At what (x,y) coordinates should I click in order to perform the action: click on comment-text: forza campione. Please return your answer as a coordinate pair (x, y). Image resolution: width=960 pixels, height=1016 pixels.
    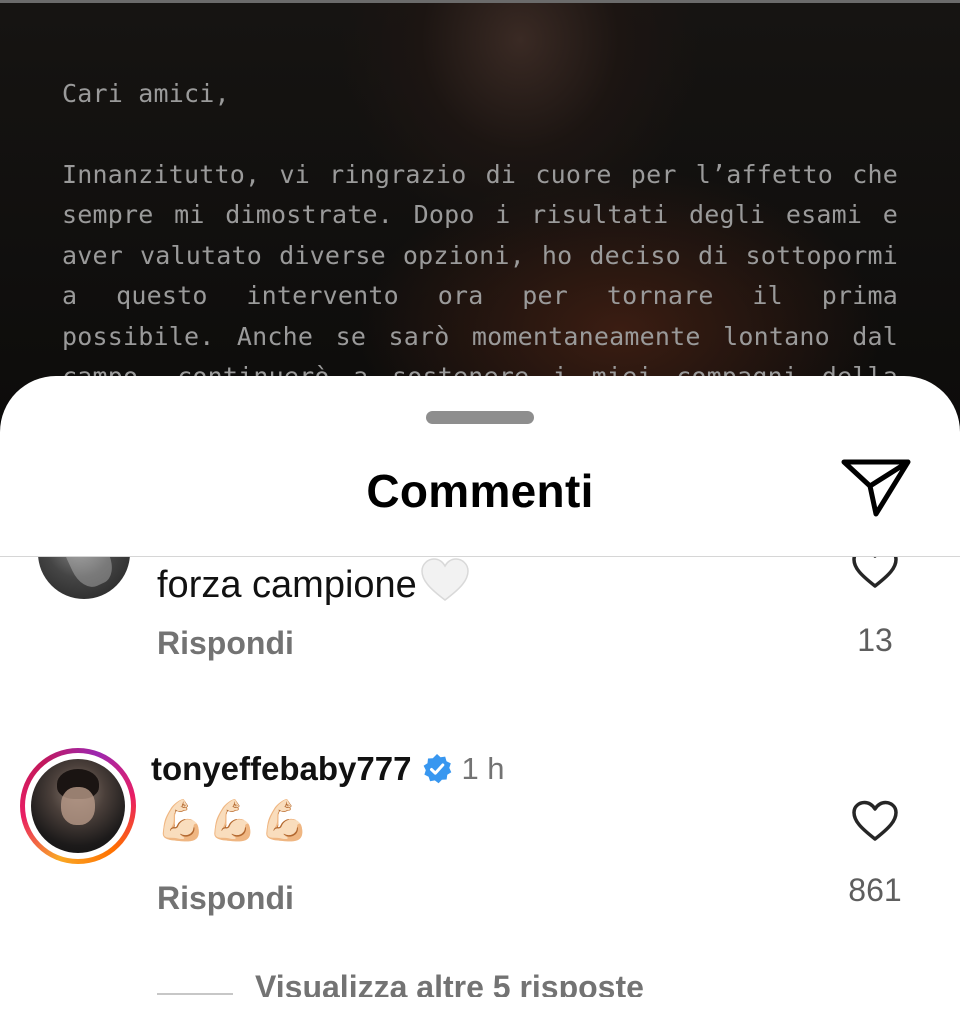
    Looking at the image, I should click on (314, 582).